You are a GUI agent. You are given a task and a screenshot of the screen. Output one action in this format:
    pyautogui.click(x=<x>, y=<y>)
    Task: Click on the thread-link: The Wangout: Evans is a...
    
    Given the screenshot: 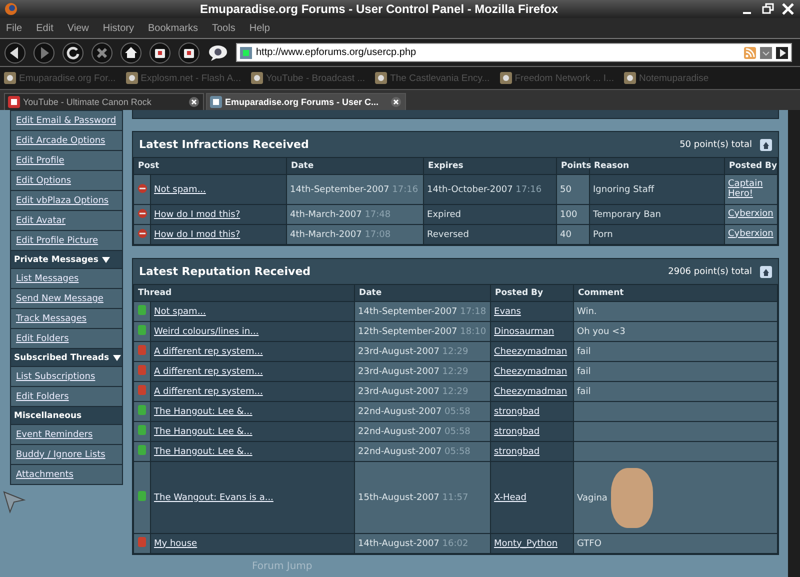 What is the action you would take?
    pyautogui.click(x=214, y=497)
    